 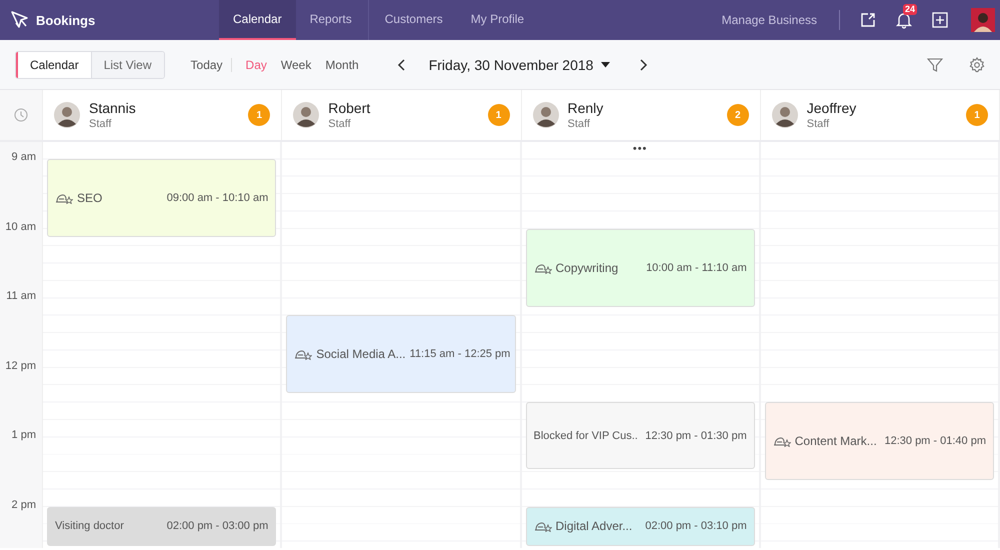 What do you see at coordinates (401, 64) in the screenshot?
I see `previous-icon` at bounding box center [401, 64].